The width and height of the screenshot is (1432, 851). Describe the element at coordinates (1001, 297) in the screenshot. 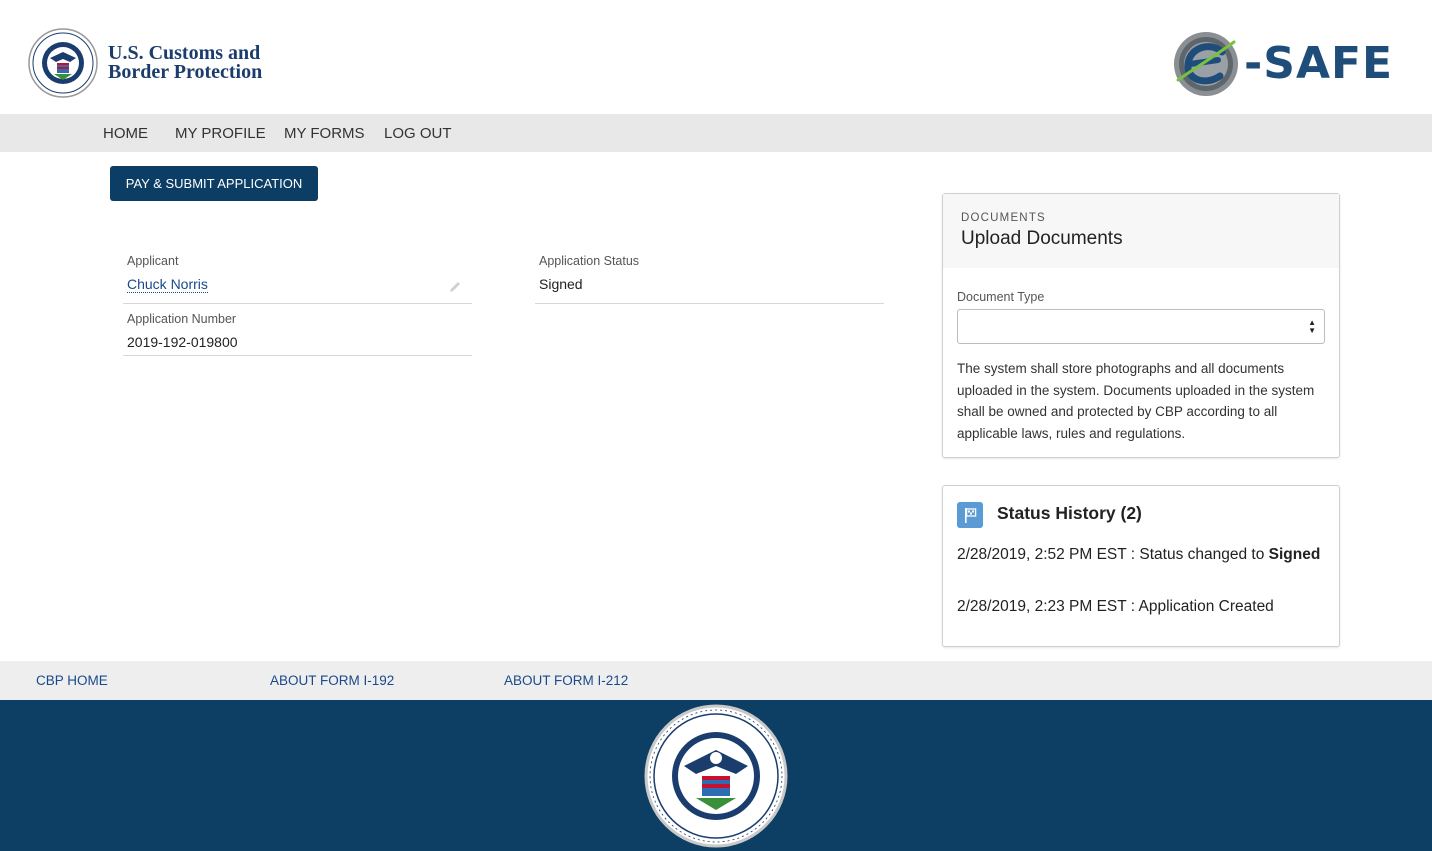

I see `document-type-label: Document Type` at that location.